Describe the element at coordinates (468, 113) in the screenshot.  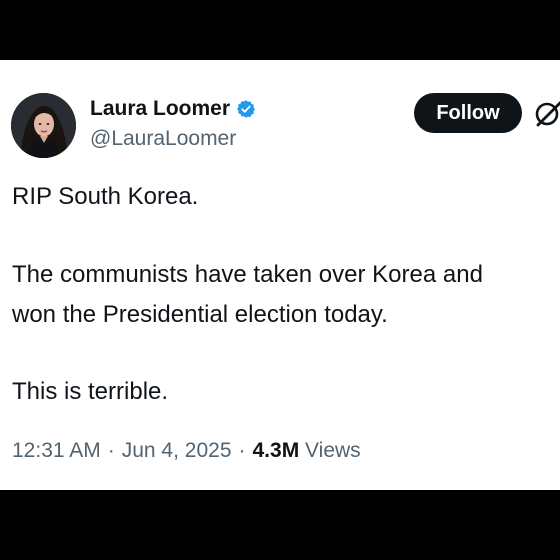
I see `follow-button: Follow` at that location.